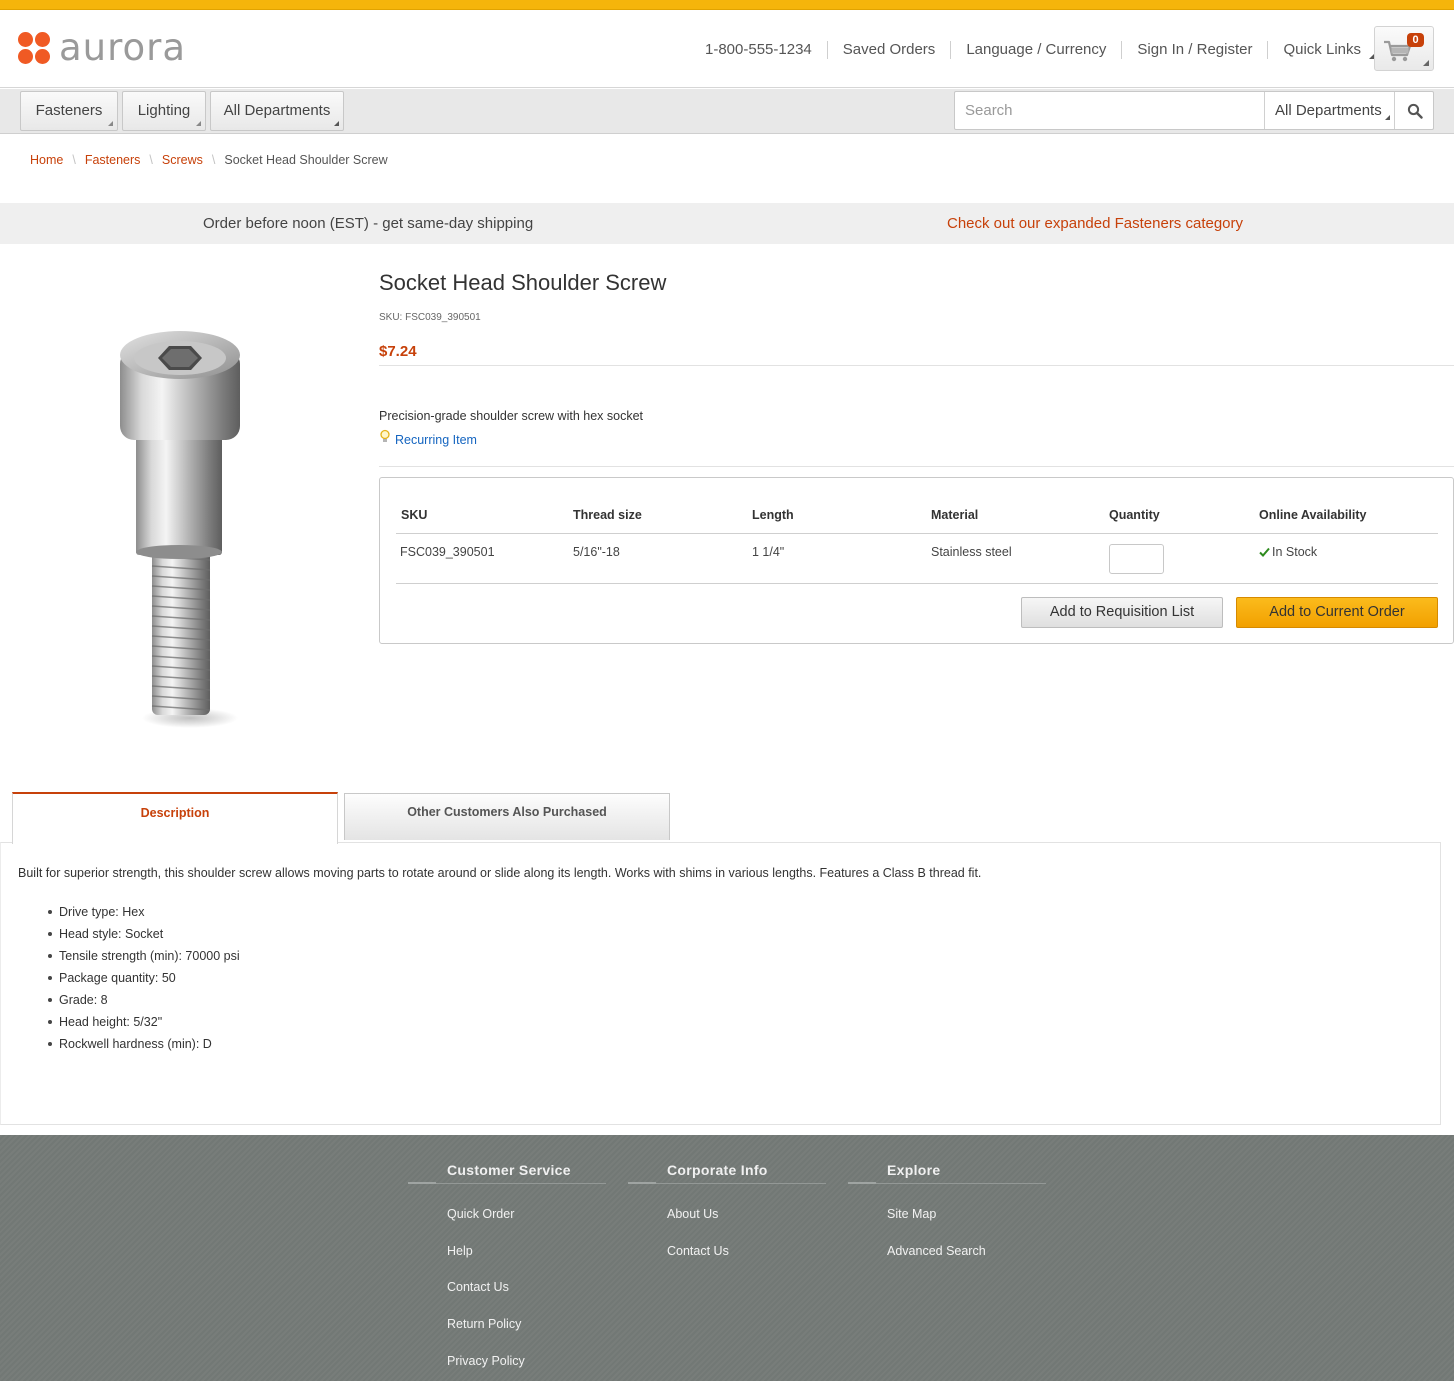 Image resolution: width=1454 pixels, height=1381 pixels. What do you see at coordinates (1295, 552) in the screenshot?
I see `availability-label: In Stock` at bounding box center [1295, 552].